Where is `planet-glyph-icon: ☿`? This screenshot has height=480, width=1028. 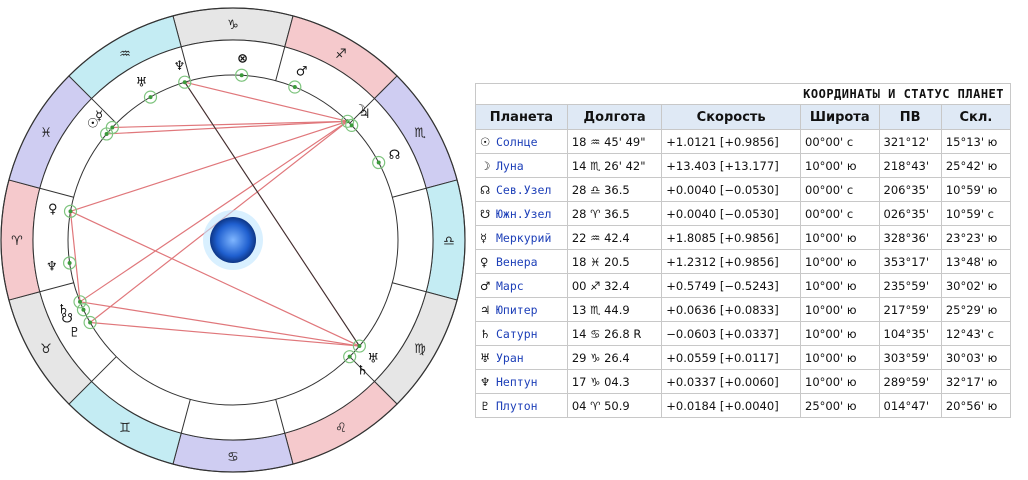
planet-glyph-icon: ☿ is located at coordinates (99, 116).